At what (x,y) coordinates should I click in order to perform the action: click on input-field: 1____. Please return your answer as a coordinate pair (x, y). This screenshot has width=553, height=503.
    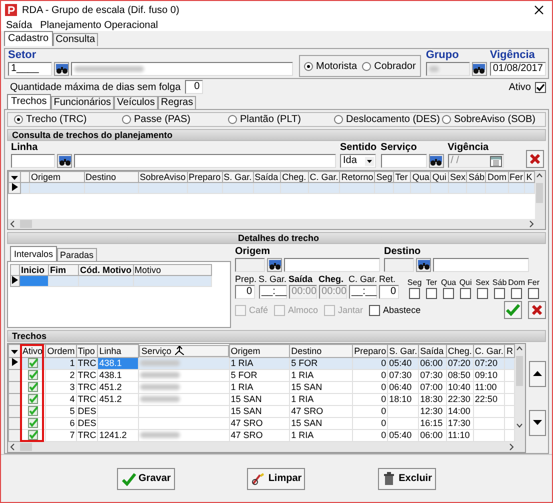
    Looking at the image, I should click on (30, 69).